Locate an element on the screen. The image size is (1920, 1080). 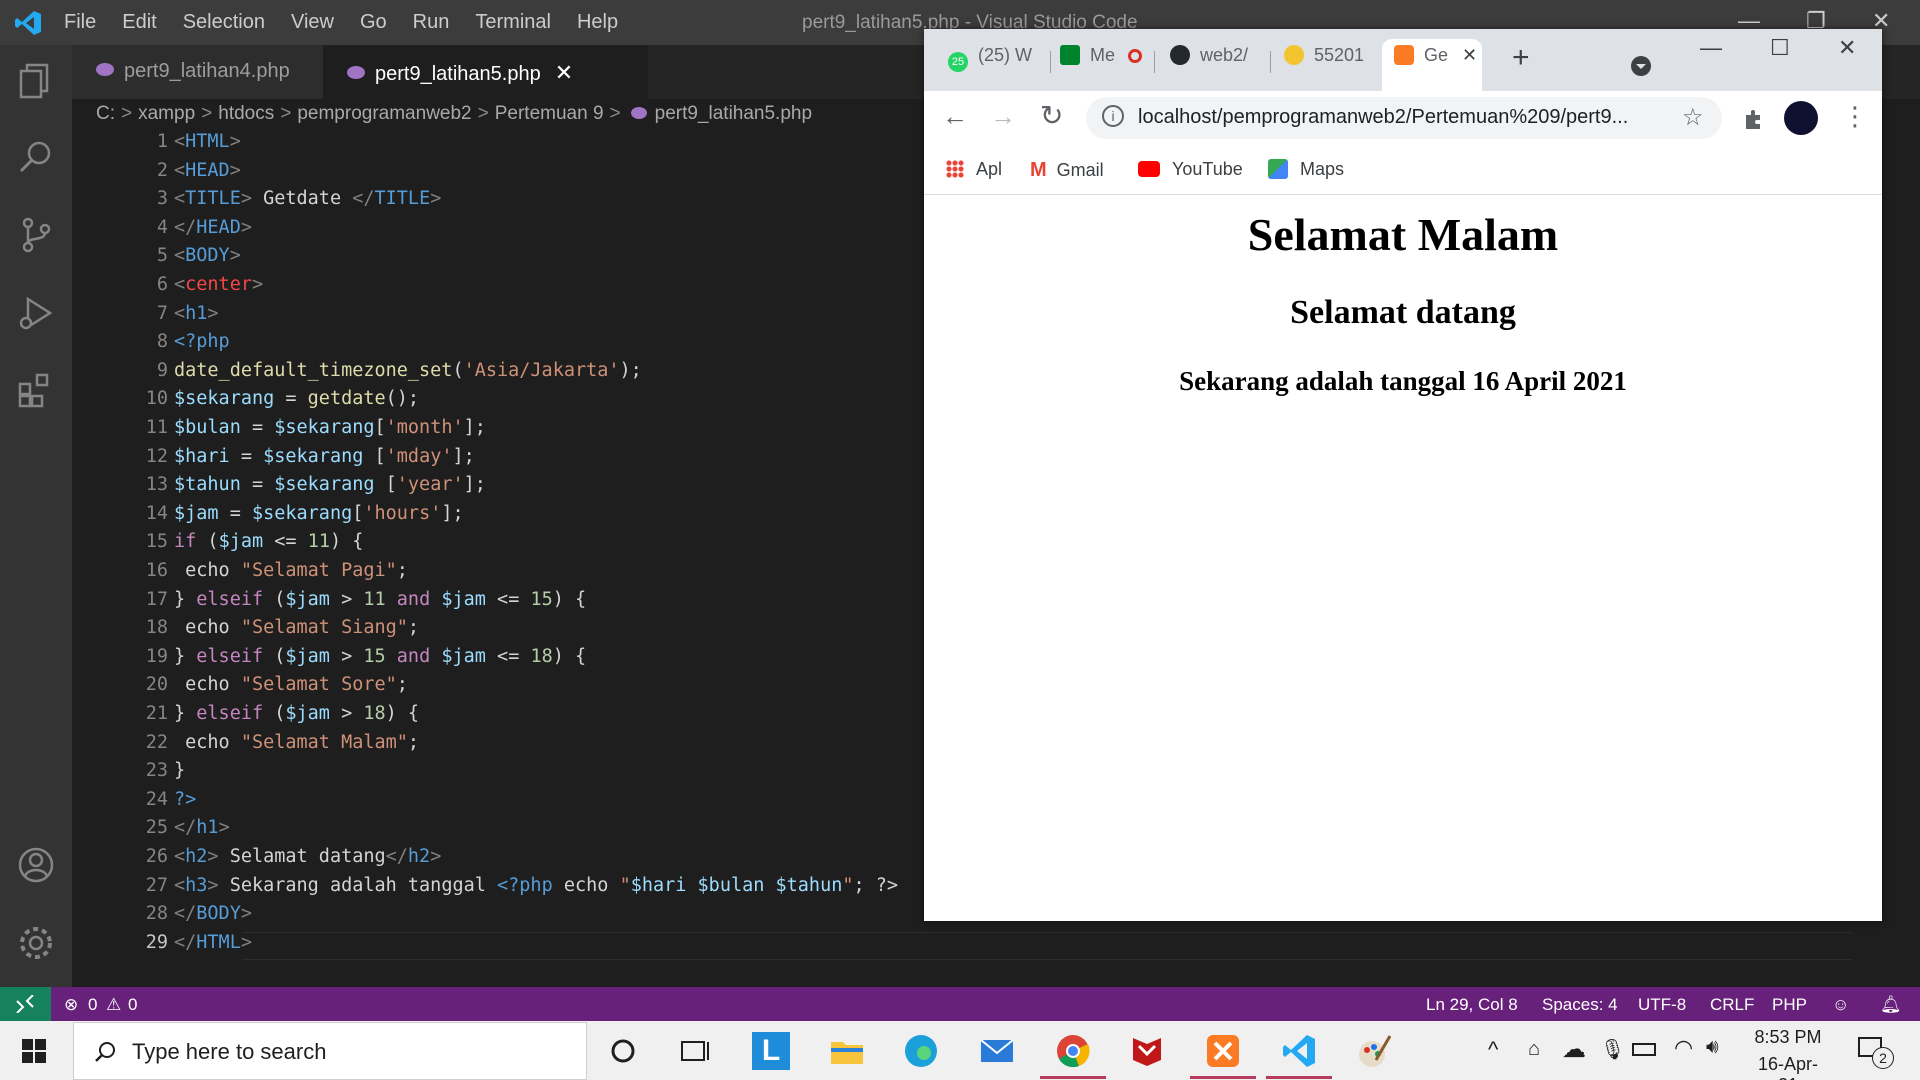
code-text: </HEAD> is located at coordinates (213, 227).